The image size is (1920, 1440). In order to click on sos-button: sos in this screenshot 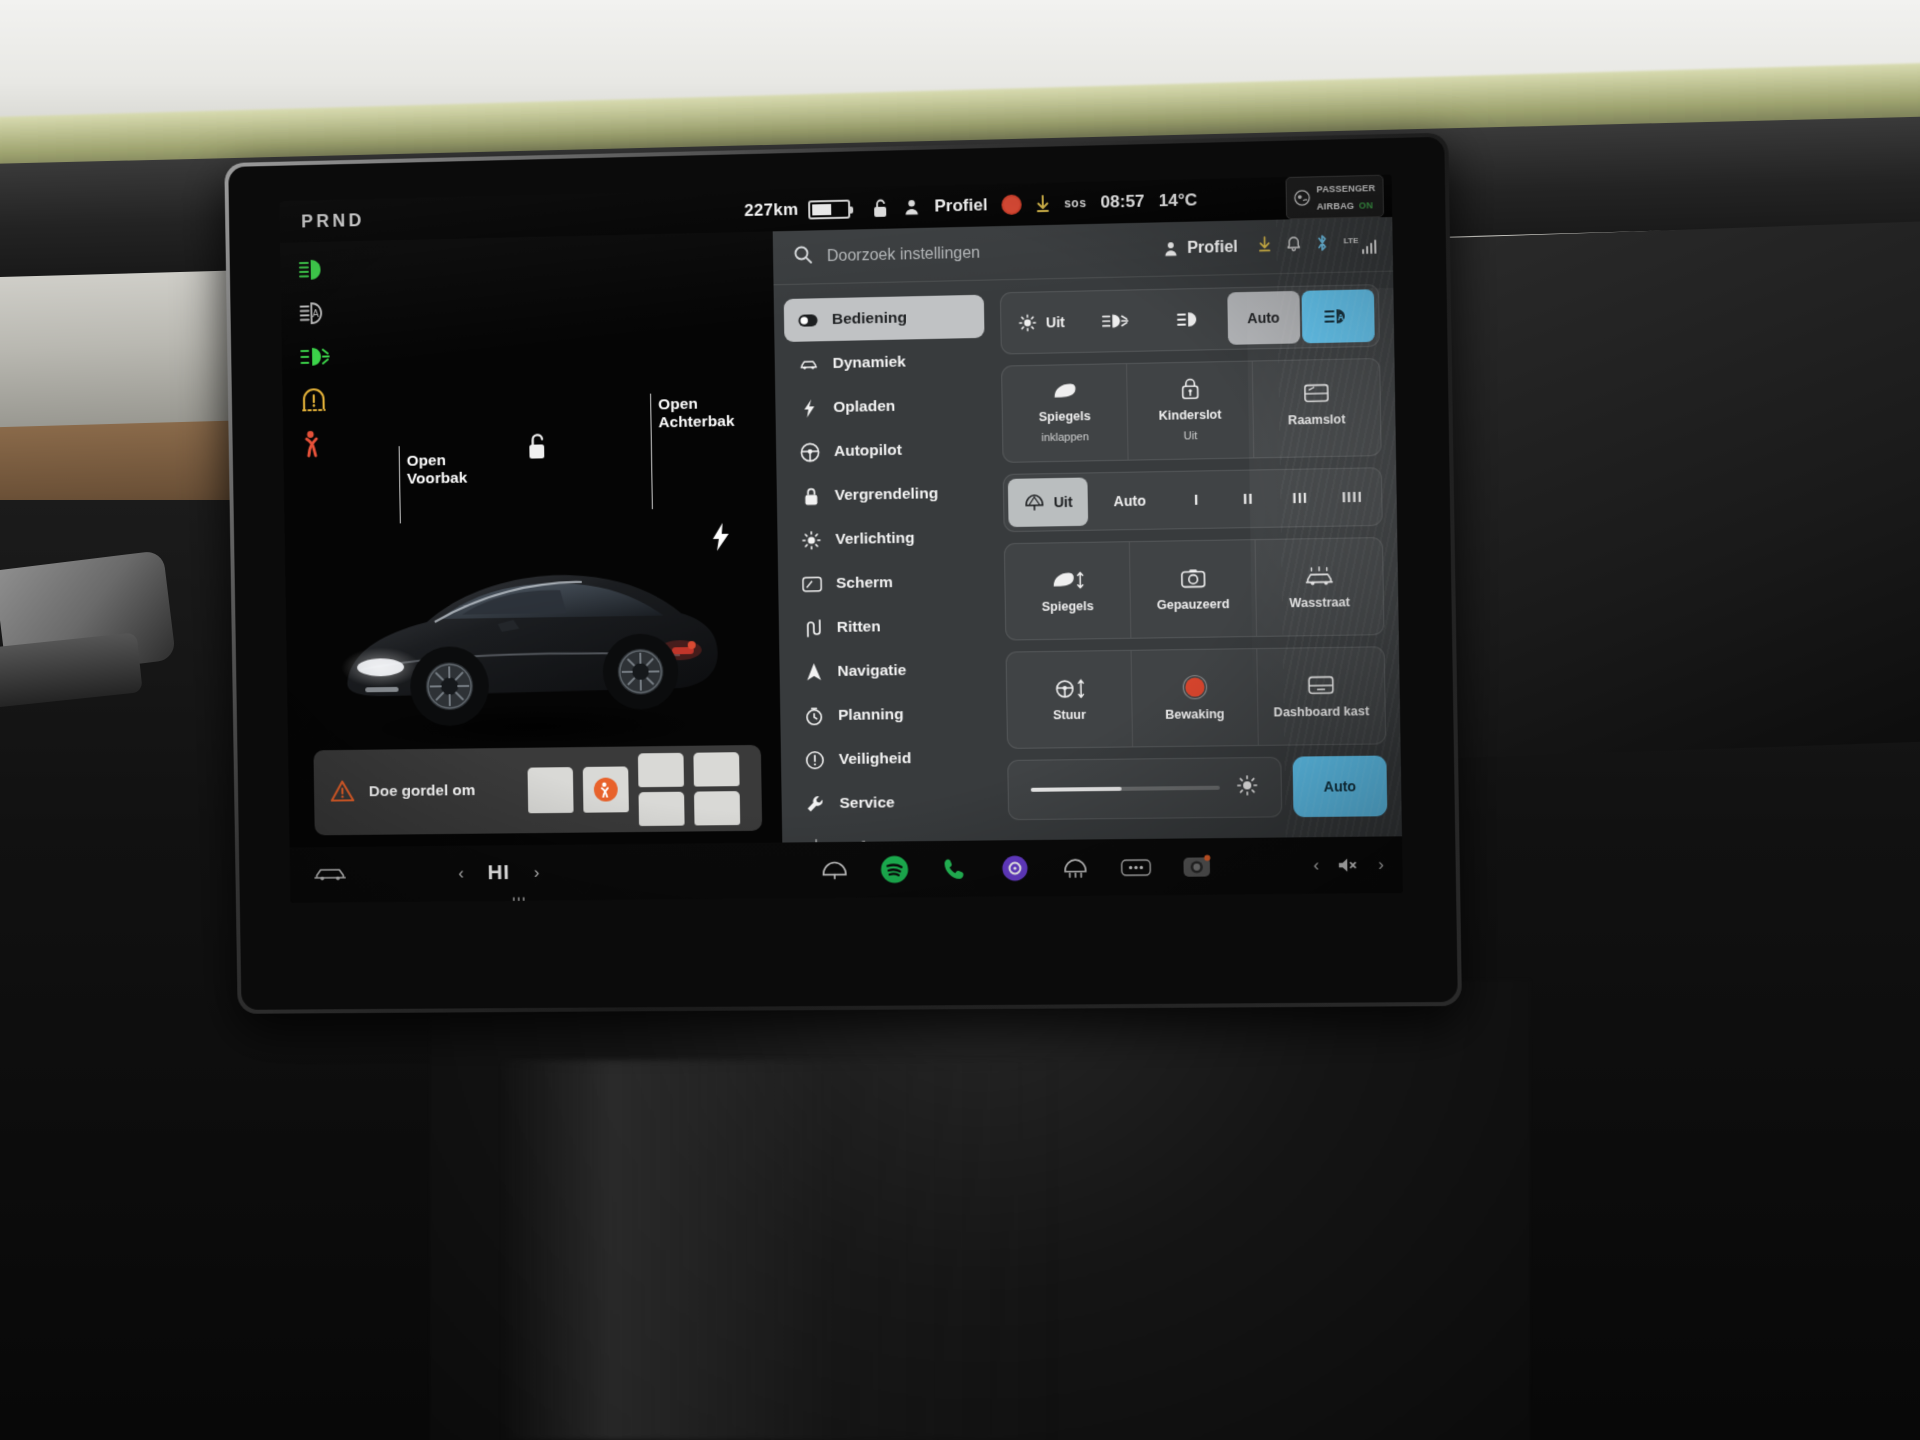, I will do `click(1075, 203)`.